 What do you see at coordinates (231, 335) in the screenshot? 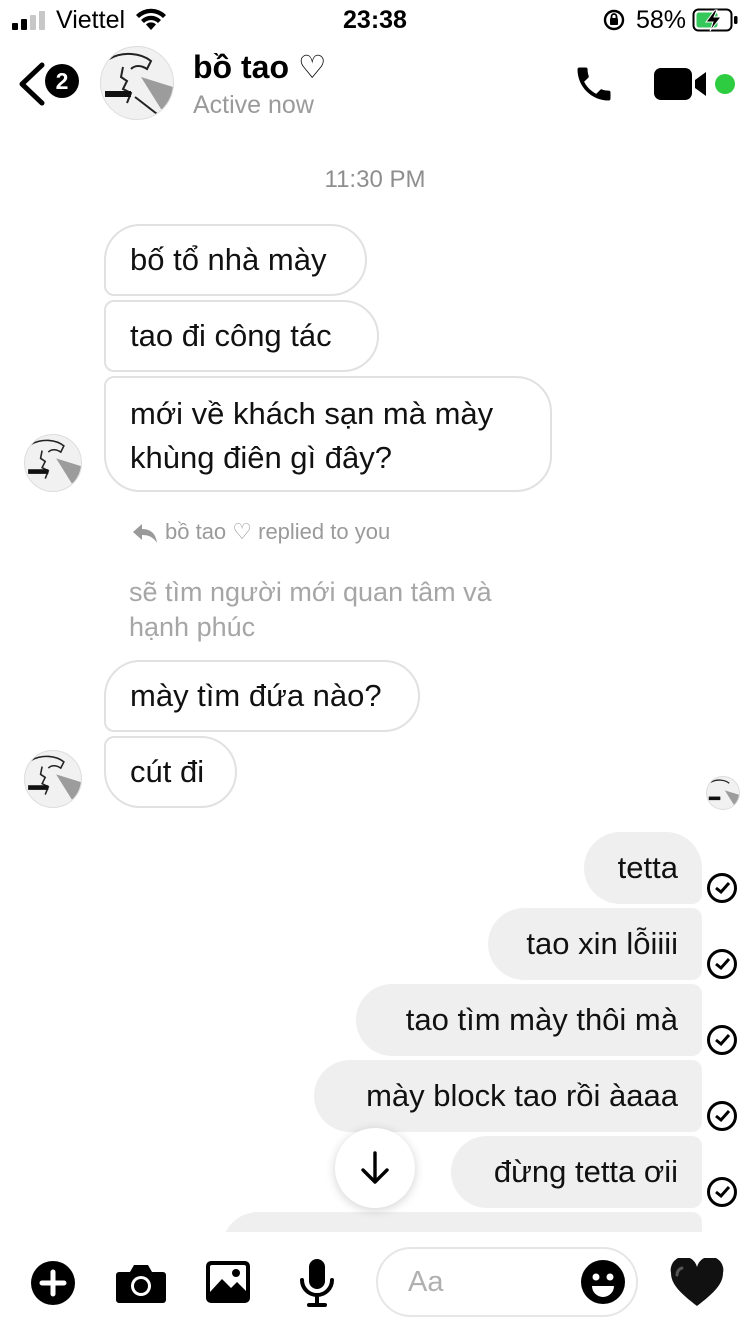
I see `message-text: tao đi công tác` at bounding box center [231, 335].